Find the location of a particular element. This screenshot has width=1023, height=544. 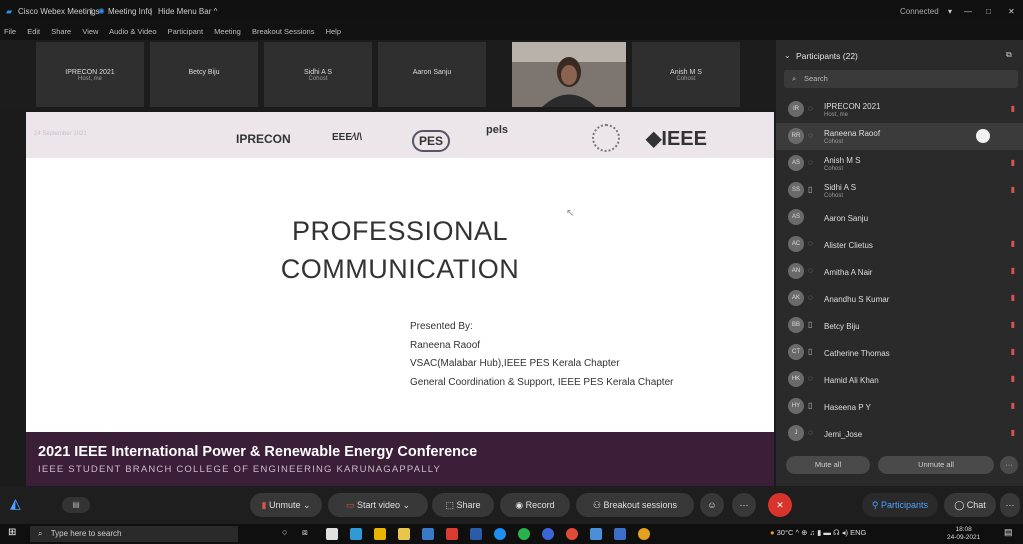

reactions-icon: ☺ is located at coordinates (712, 505).